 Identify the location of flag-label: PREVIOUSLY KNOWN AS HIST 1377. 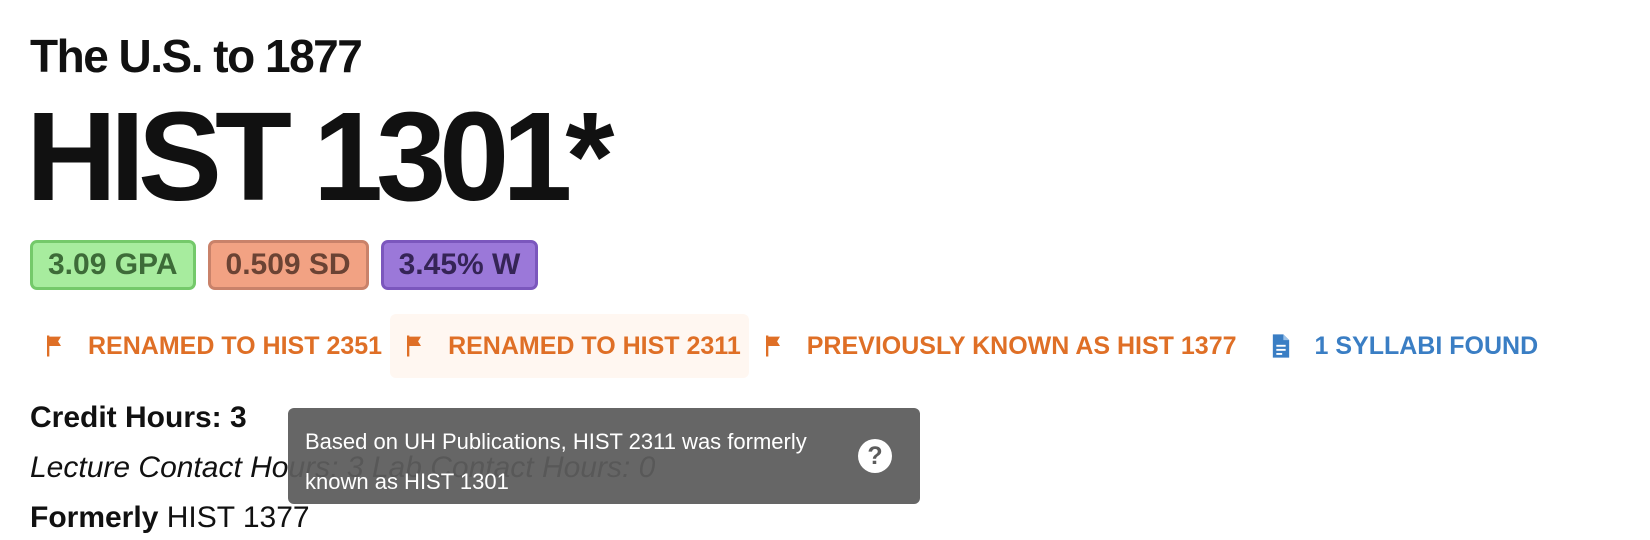
(1021, 345).